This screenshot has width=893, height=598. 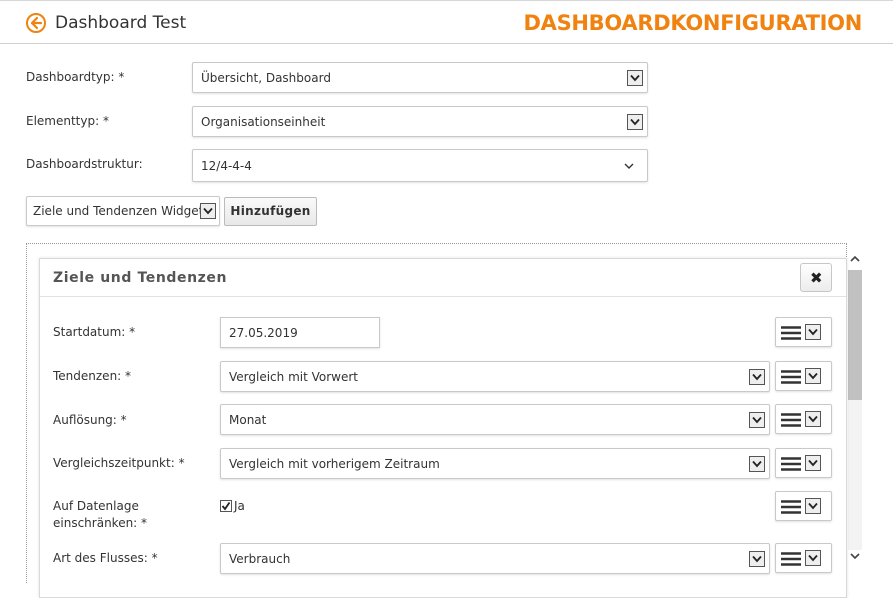 I want to click on arrow-left-circle-icon, so click(x=36, y=23).